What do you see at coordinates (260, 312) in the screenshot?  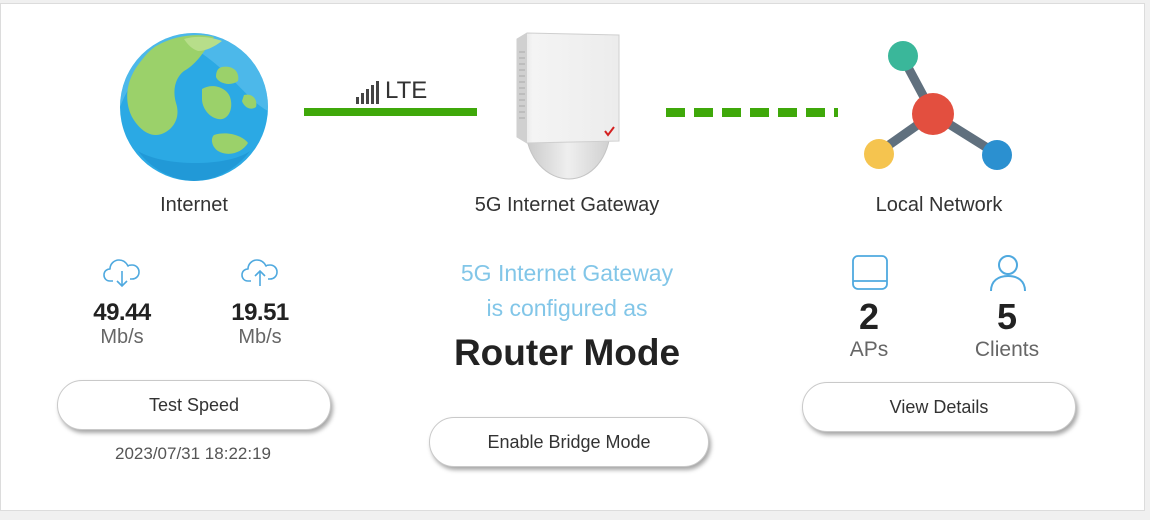 I see `upload-speed-value: 19.51` at bounding box center [260, 312].